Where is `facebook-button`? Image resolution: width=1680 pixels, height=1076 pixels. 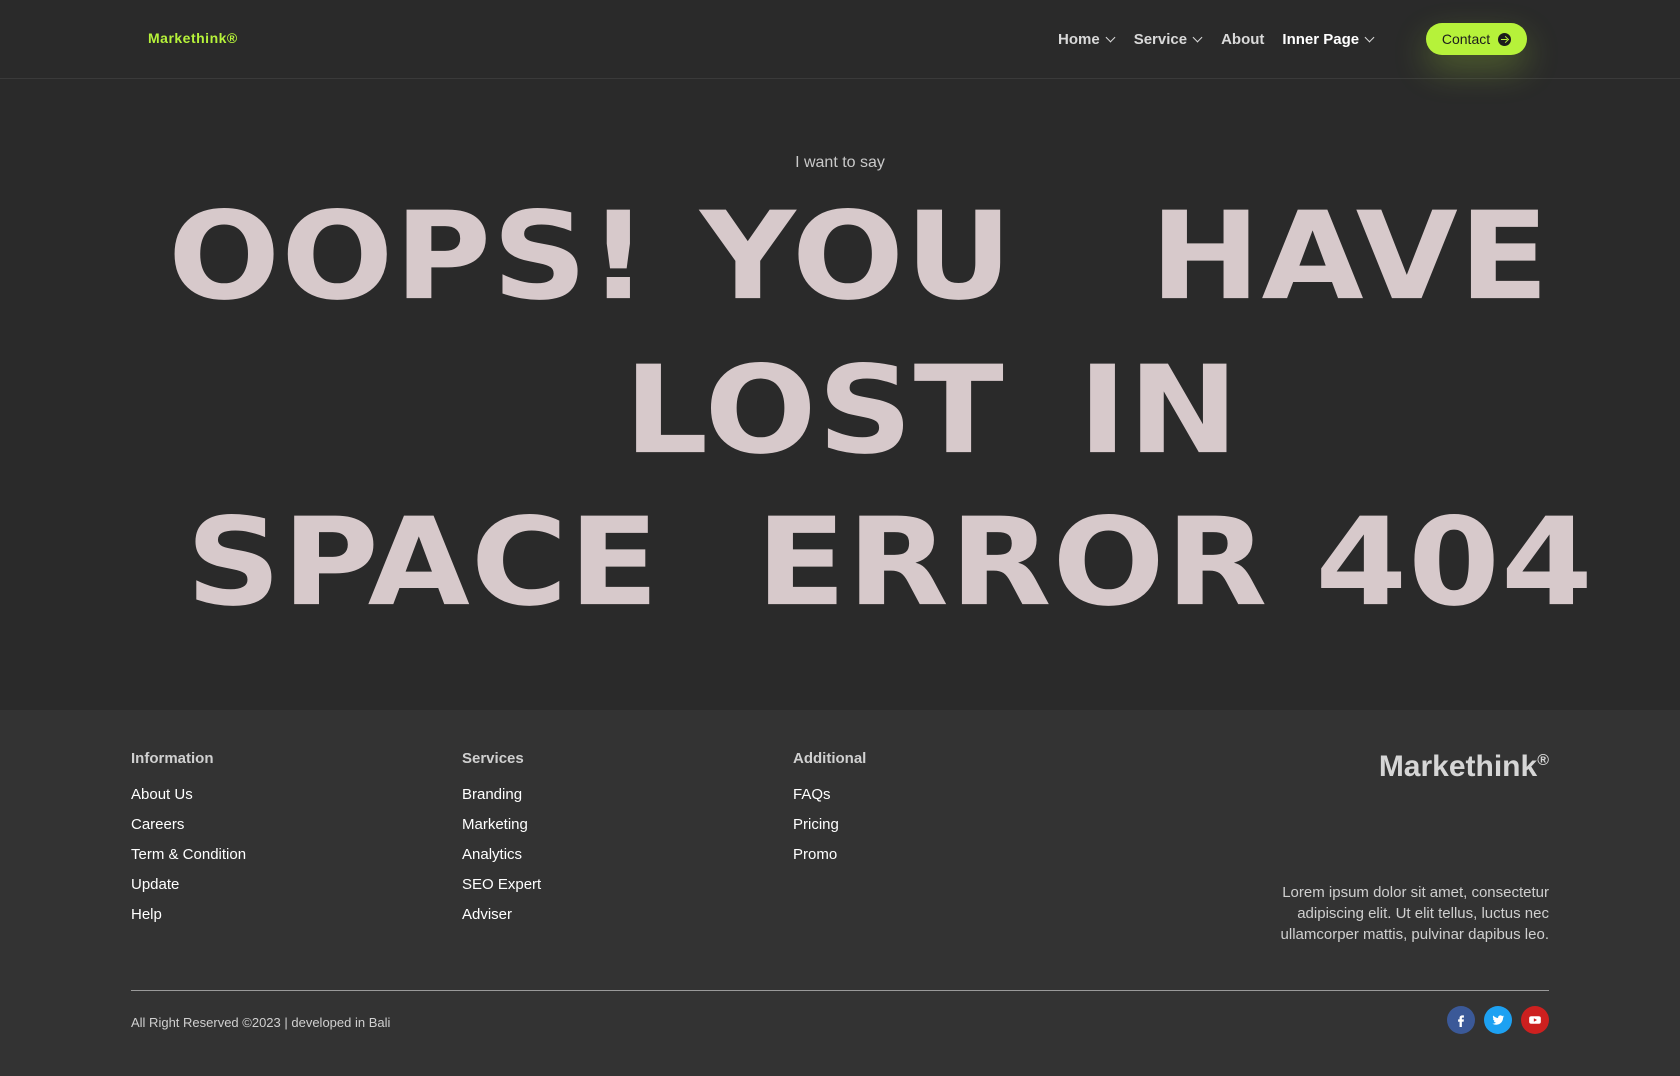
facebook-button is located at coordinates (1461, 1020).